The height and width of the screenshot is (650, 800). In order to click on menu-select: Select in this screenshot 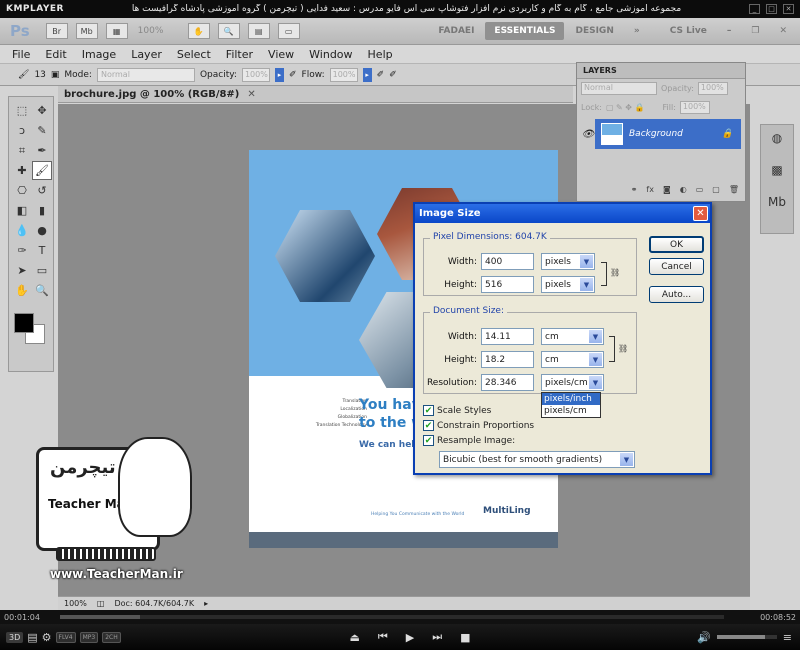, I will do `click(194, 54)`.